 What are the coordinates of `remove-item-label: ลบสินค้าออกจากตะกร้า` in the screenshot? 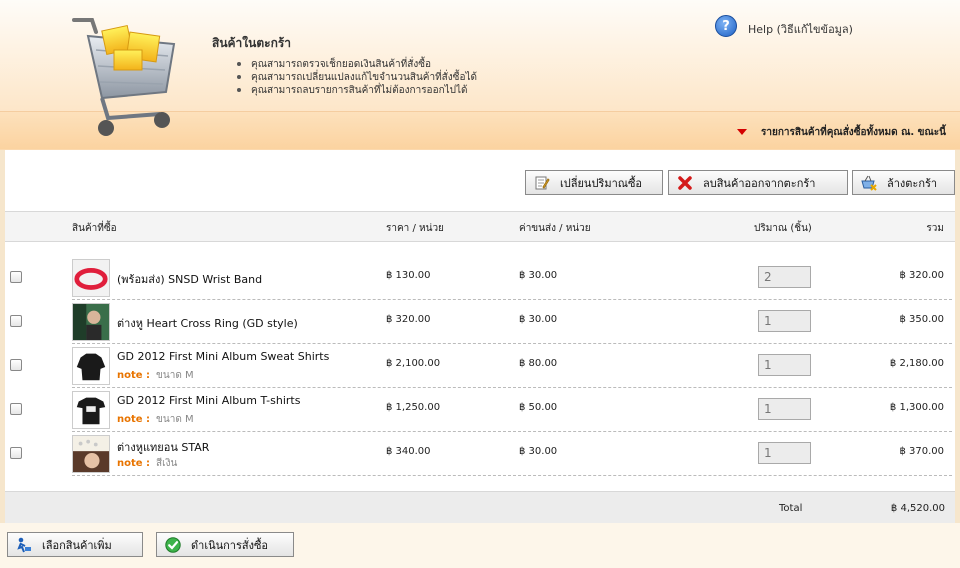 It's located at (759, 183).